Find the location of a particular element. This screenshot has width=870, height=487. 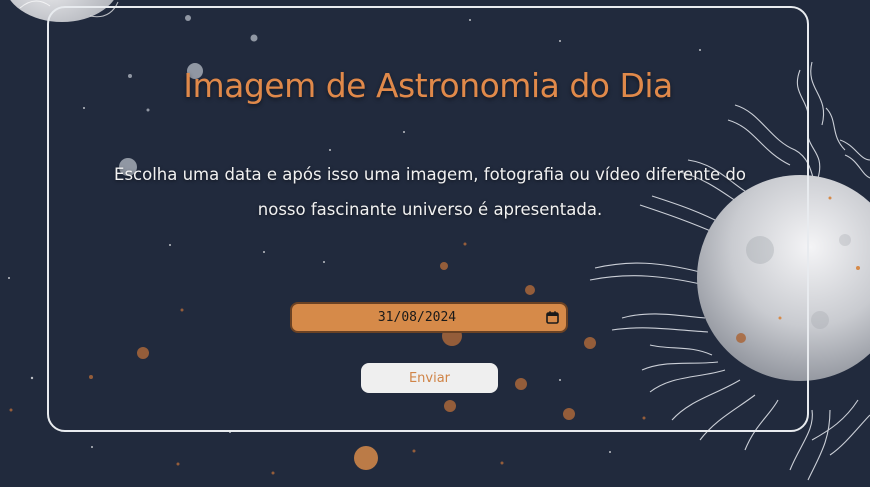

submit-button: Enviar is located at coordinates (429, 378).